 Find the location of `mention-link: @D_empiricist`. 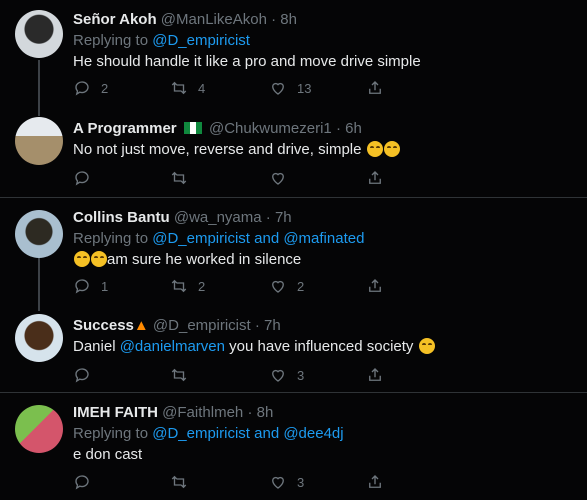

mention-link: @D_empiricist is located at coordinates (201, 40).